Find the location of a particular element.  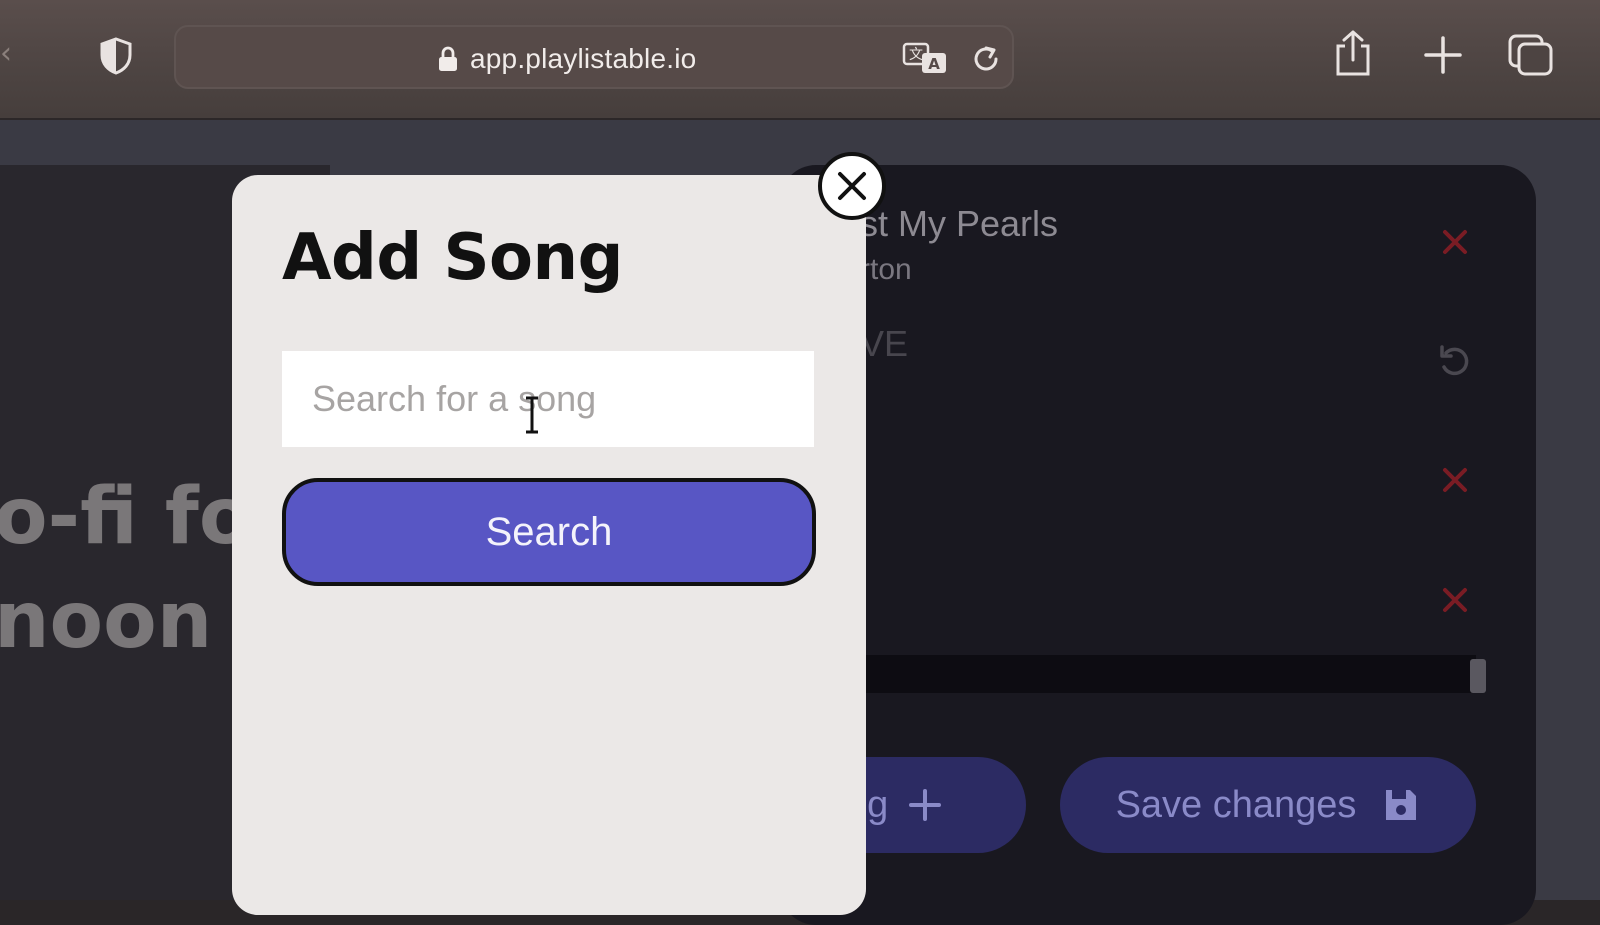

song-artist: rton is located at coordinates (886, 269).